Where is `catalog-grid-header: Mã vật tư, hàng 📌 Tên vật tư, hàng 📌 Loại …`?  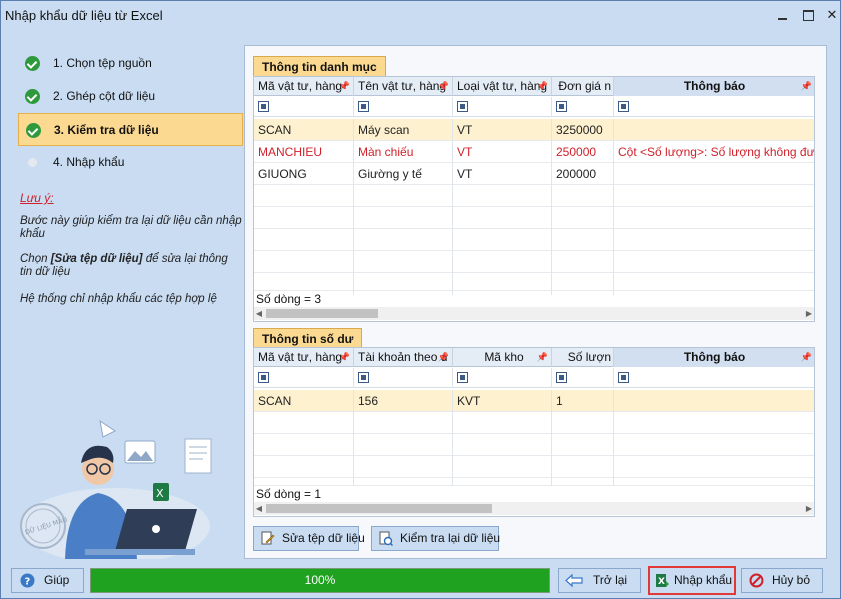 catalog-grid-header: Mã vật tư, hàng 📌 Tên vật tư, hàng 📌 Loại … is located at coordinates (534, 86).